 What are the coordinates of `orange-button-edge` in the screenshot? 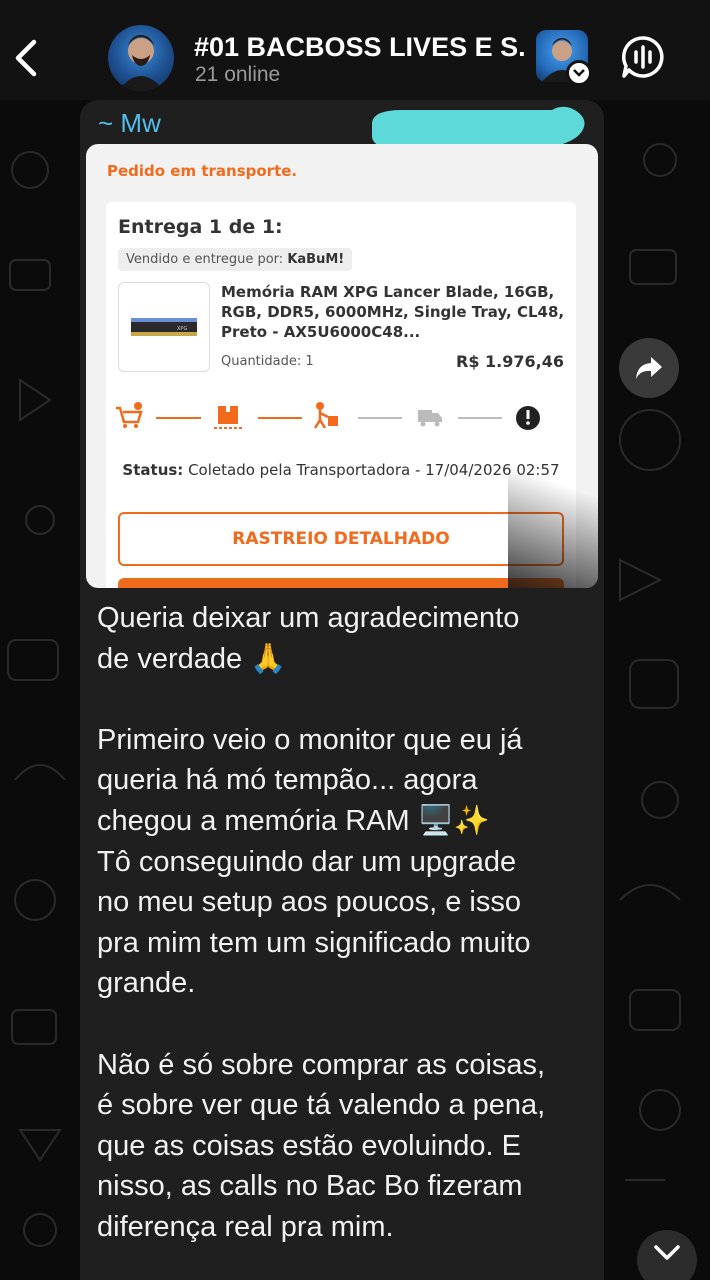 It's located at (341, 583).